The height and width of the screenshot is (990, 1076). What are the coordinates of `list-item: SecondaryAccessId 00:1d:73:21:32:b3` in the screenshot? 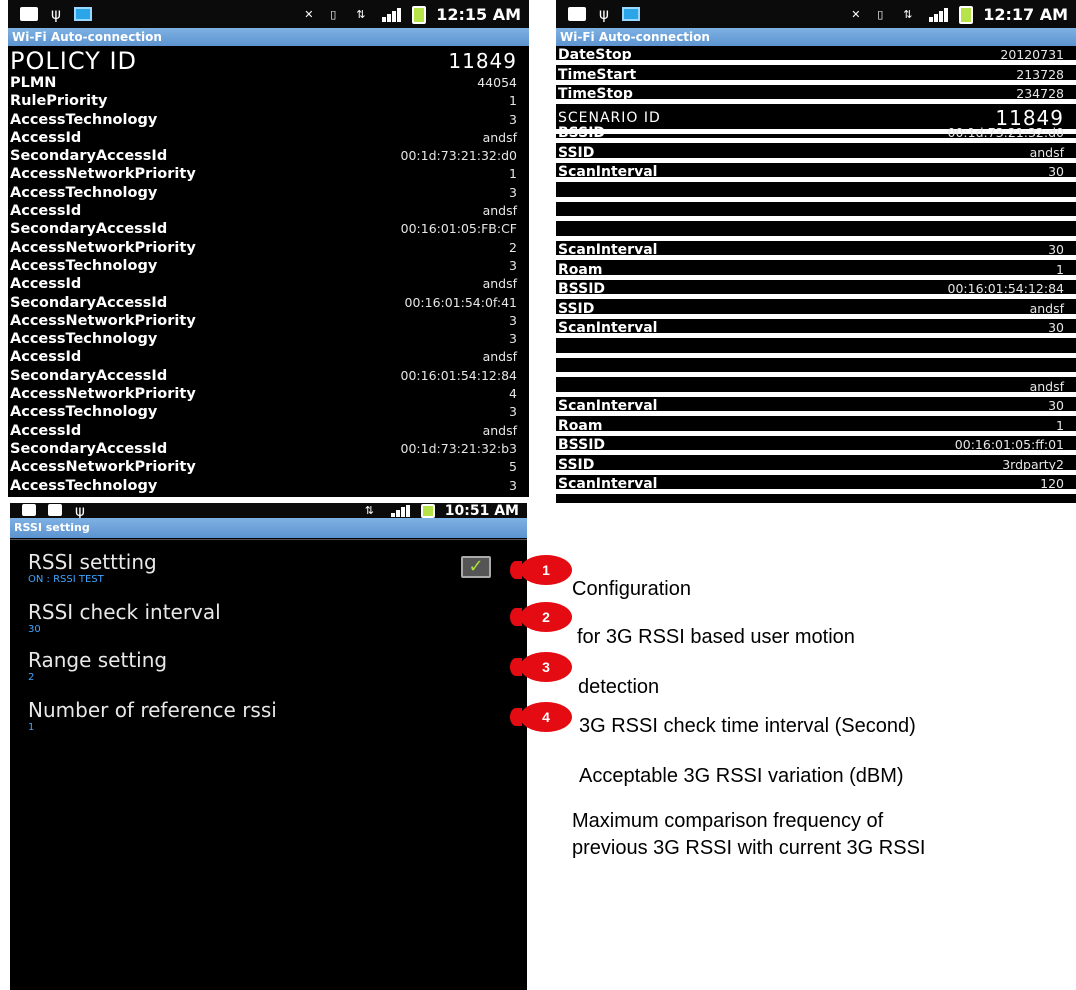 It's located at (268, 449).